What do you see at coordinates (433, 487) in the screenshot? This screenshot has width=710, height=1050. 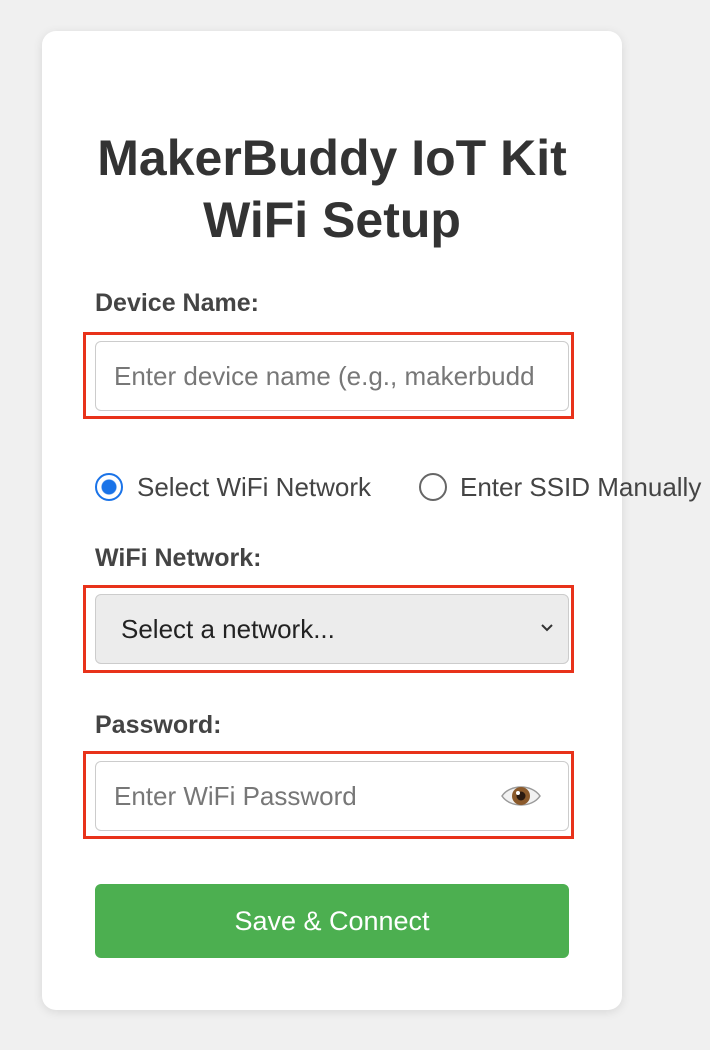 I see `radio-enter-ssid-manually` at bounding box center [433, 487].